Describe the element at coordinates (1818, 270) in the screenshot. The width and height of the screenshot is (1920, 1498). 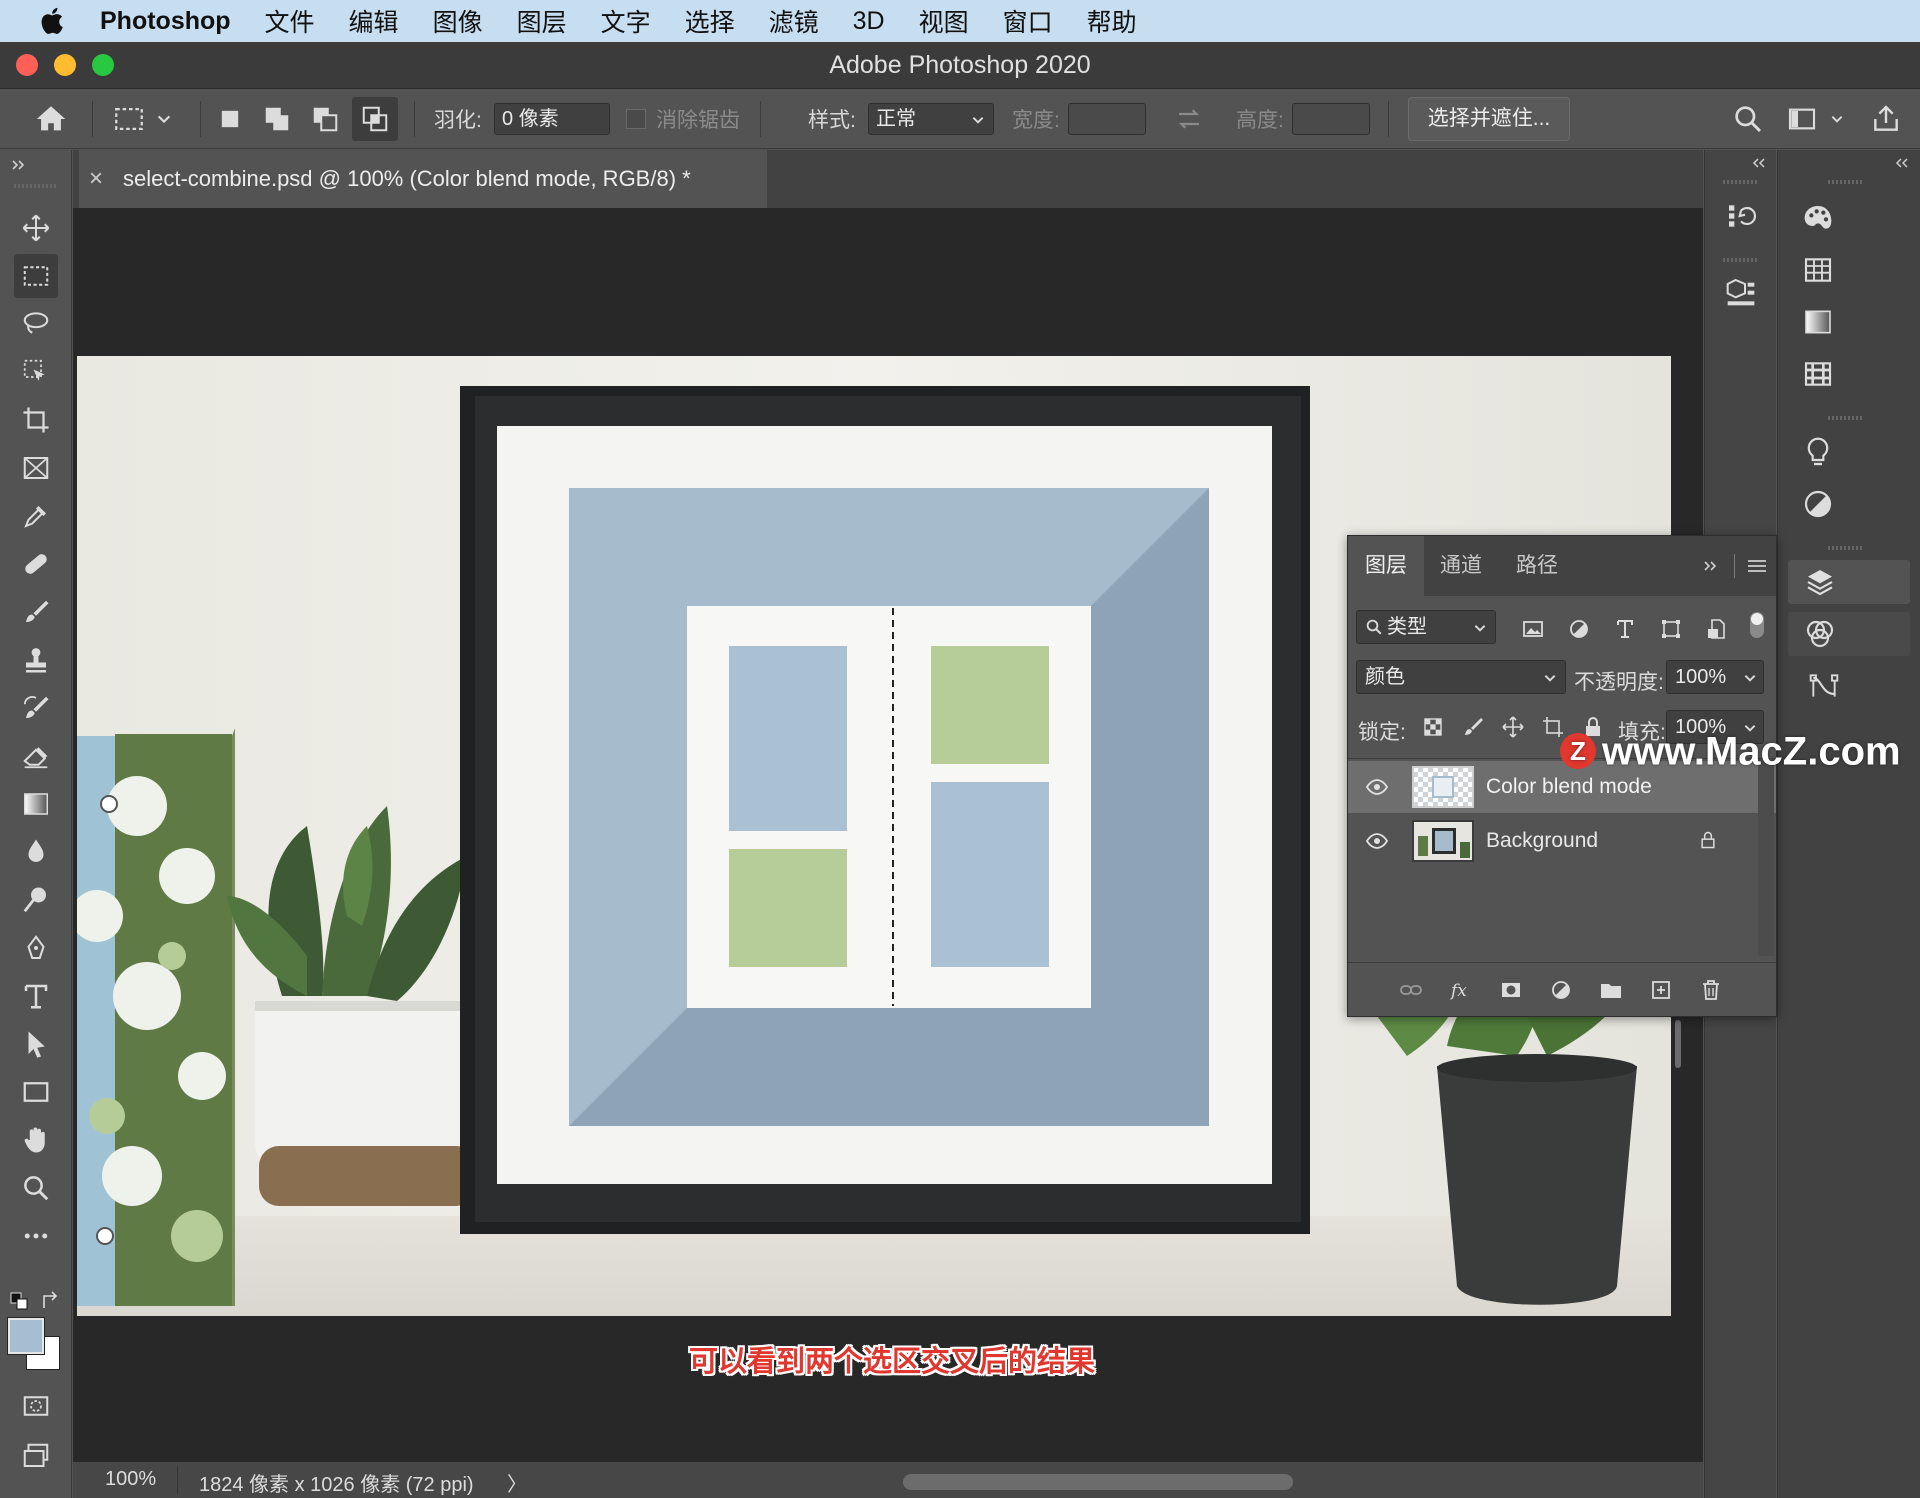
I see `swatches-panel-button` at that location.